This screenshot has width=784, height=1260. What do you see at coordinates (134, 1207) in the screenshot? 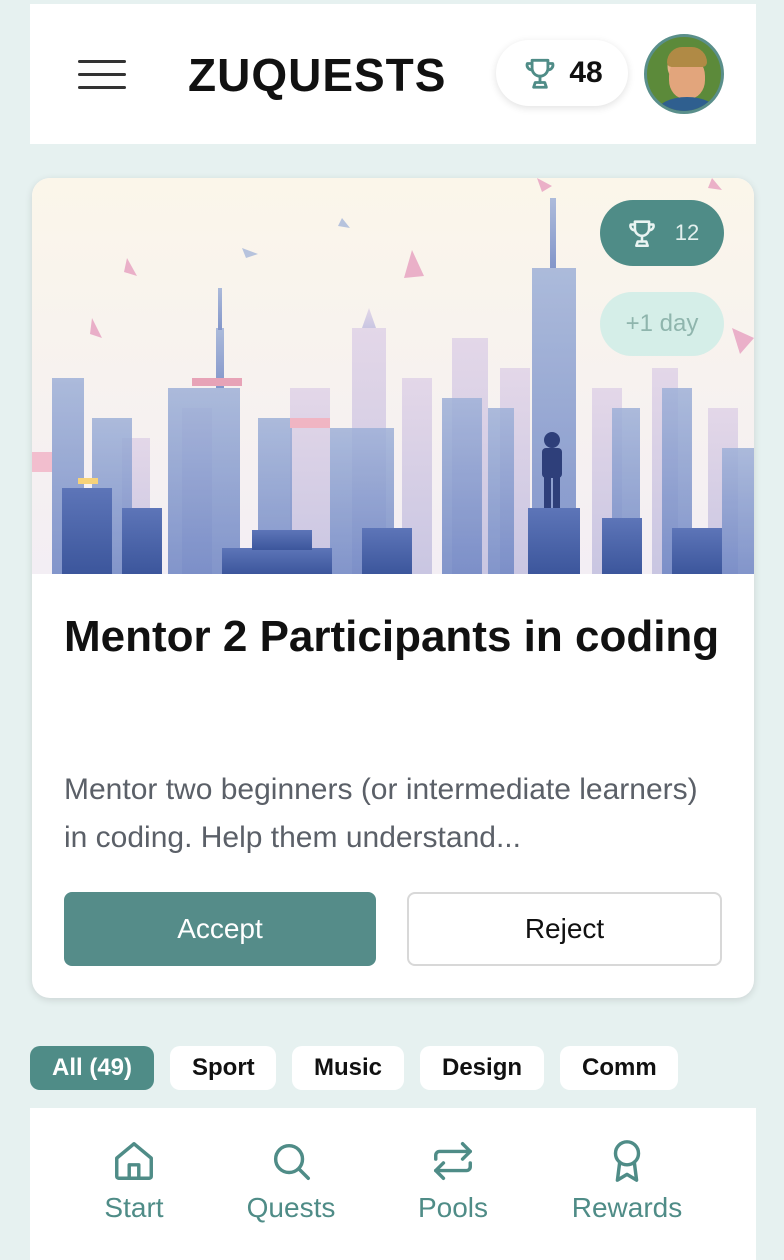
I see `nav-label-start: Start` at bounding box center [134, 1207].